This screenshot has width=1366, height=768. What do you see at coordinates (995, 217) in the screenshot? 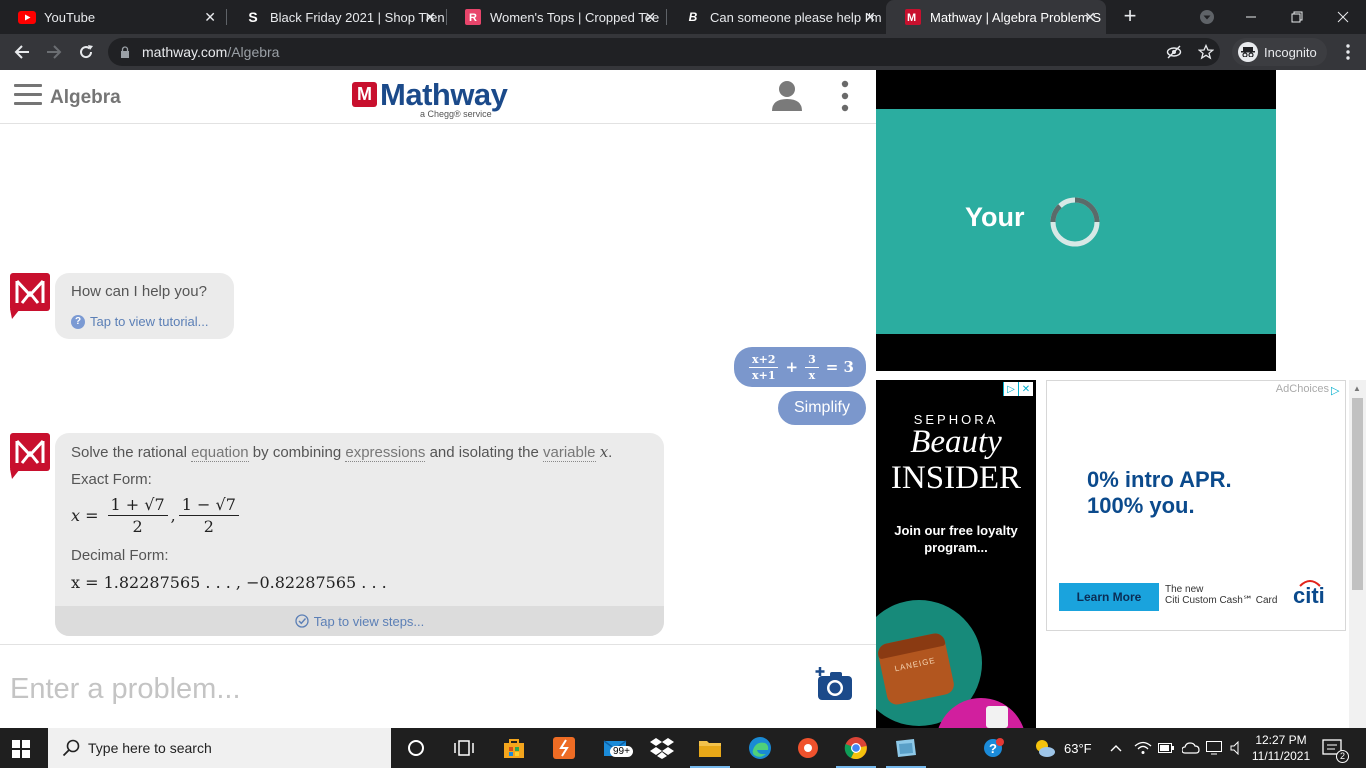
I see `video-ad-text: Your` at bounding box center [995, 217].